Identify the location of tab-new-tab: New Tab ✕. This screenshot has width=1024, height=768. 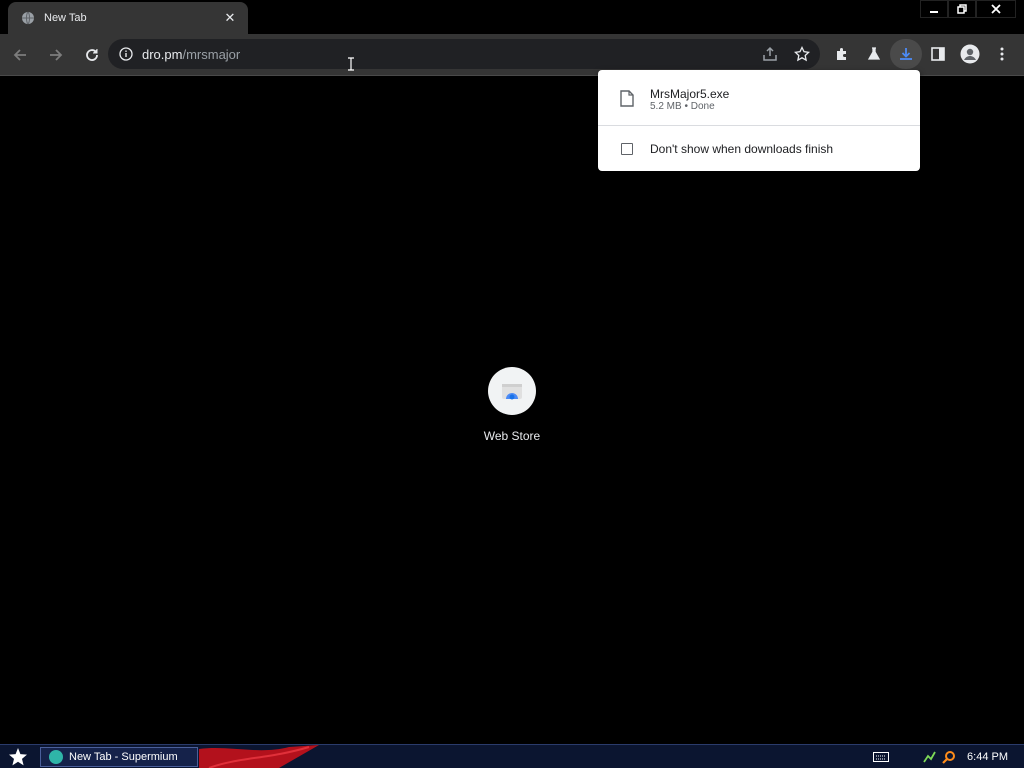
(128, 18).